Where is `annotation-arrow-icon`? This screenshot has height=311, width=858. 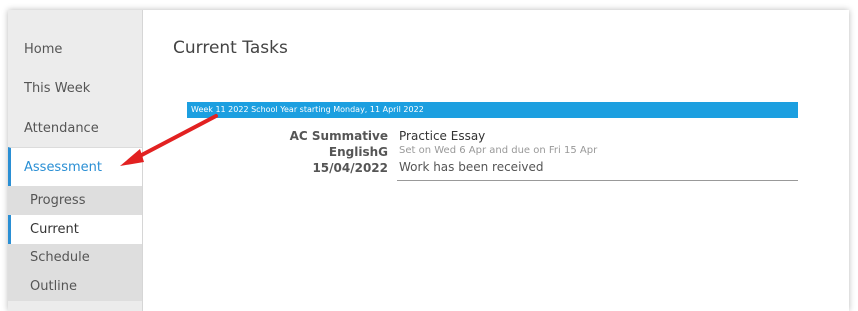
annotation-arrow-icon is located at coordinates (169, 140).